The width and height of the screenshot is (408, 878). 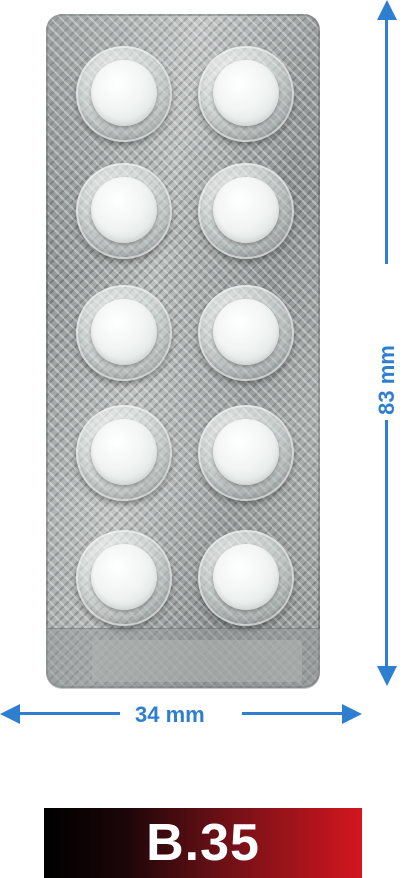 What do you see at coordinates (66, 713) in the screenshot?
I see `width-dimension-line-left` at bounding box center [66, 713].